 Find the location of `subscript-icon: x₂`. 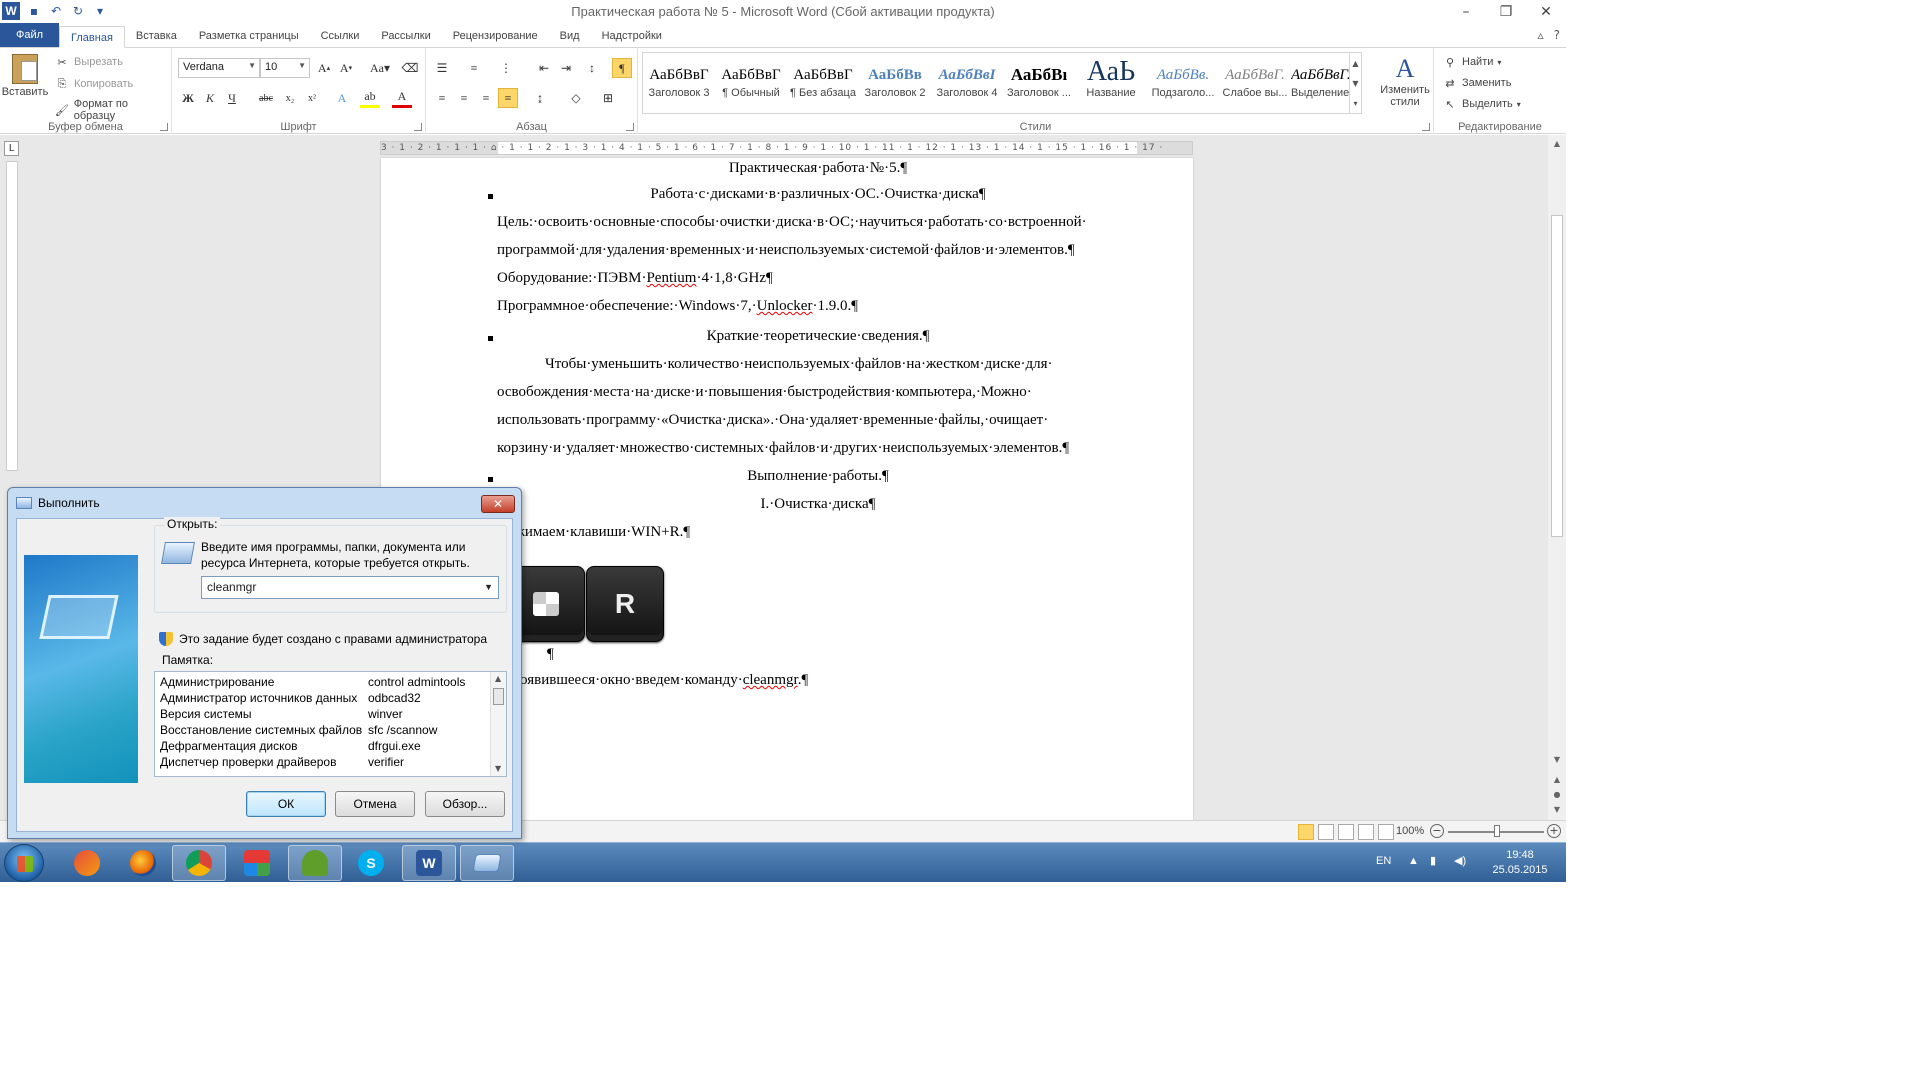

subscript-icon: x₂ is located at coordinates (290, 98).